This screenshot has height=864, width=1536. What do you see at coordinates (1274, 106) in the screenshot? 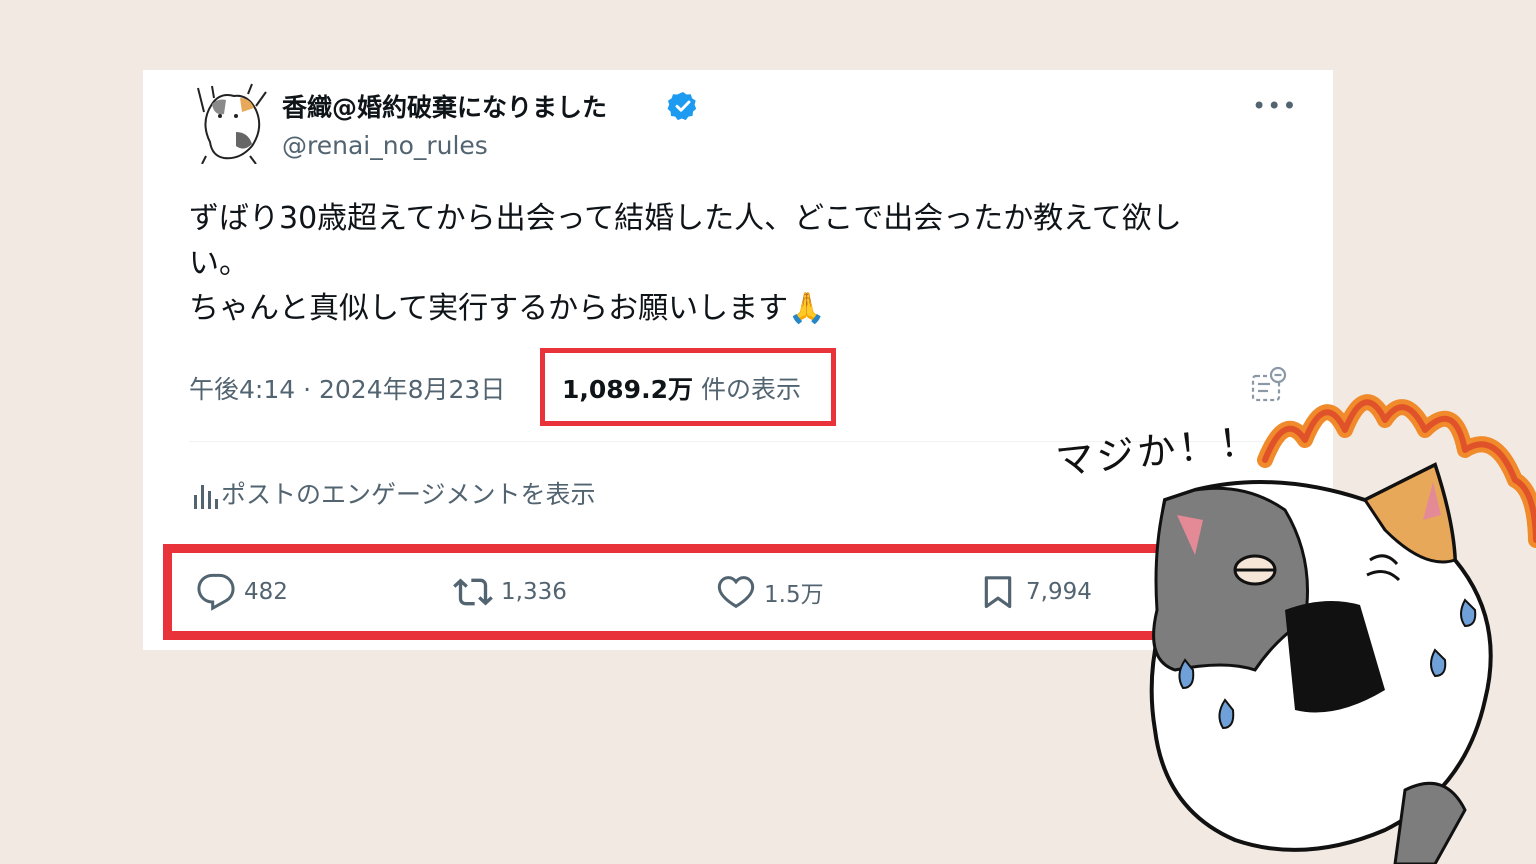
I see `more-options-icon: •••` at bounding box center [1274, 106].